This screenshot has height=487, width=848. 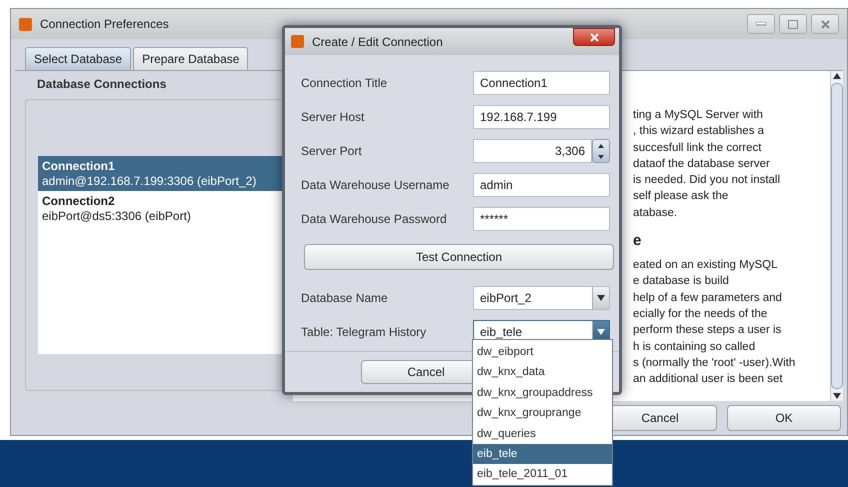 What do you see at coordinates (375, 185) in the screenshot?
I see `field-label: Data Warehouse Username` at bounding box center [375, 185].